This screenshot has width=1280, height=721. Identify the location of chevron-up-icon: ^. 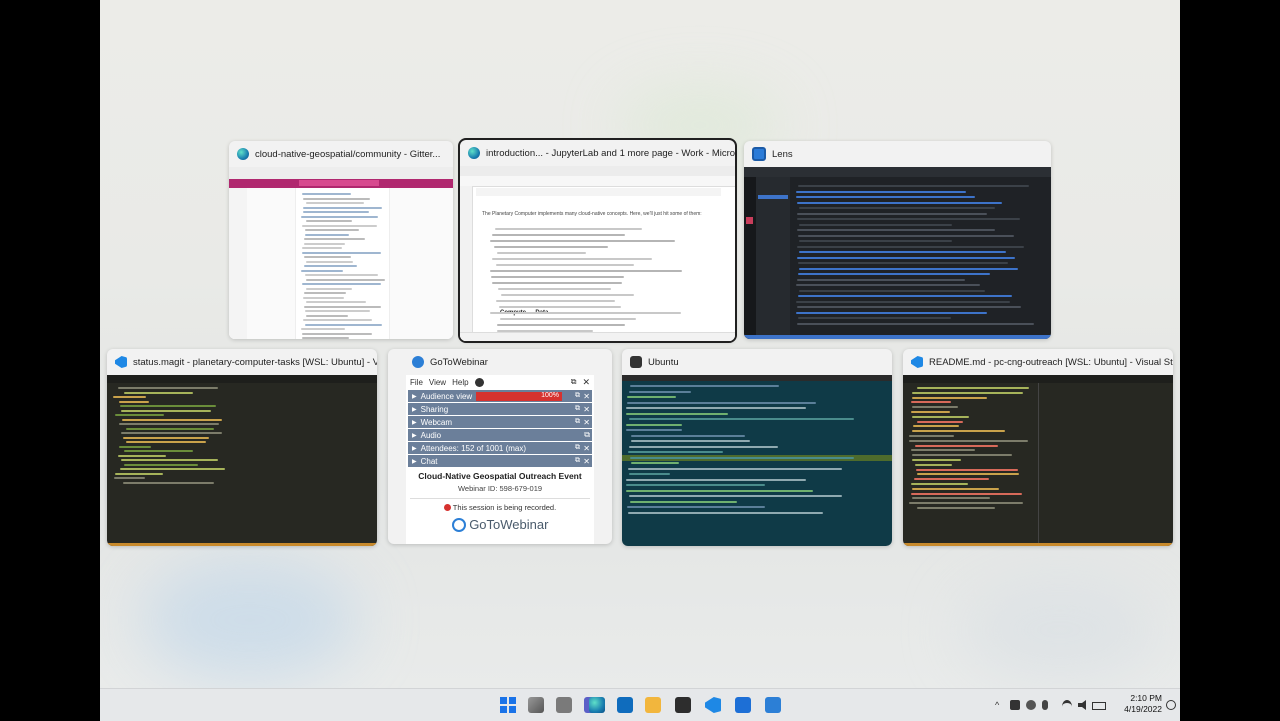
(1000, 705).